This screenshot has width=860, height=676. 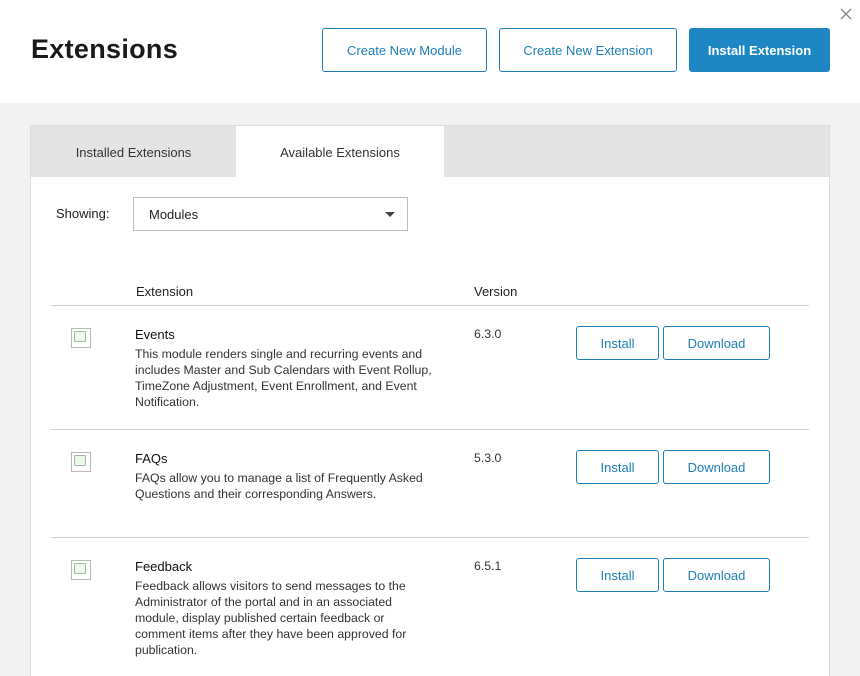 What do you see at coordinates (759, 50) in the screenshot?
I see `install-extension-button: Install Extension` at bounding box center [759, 50].